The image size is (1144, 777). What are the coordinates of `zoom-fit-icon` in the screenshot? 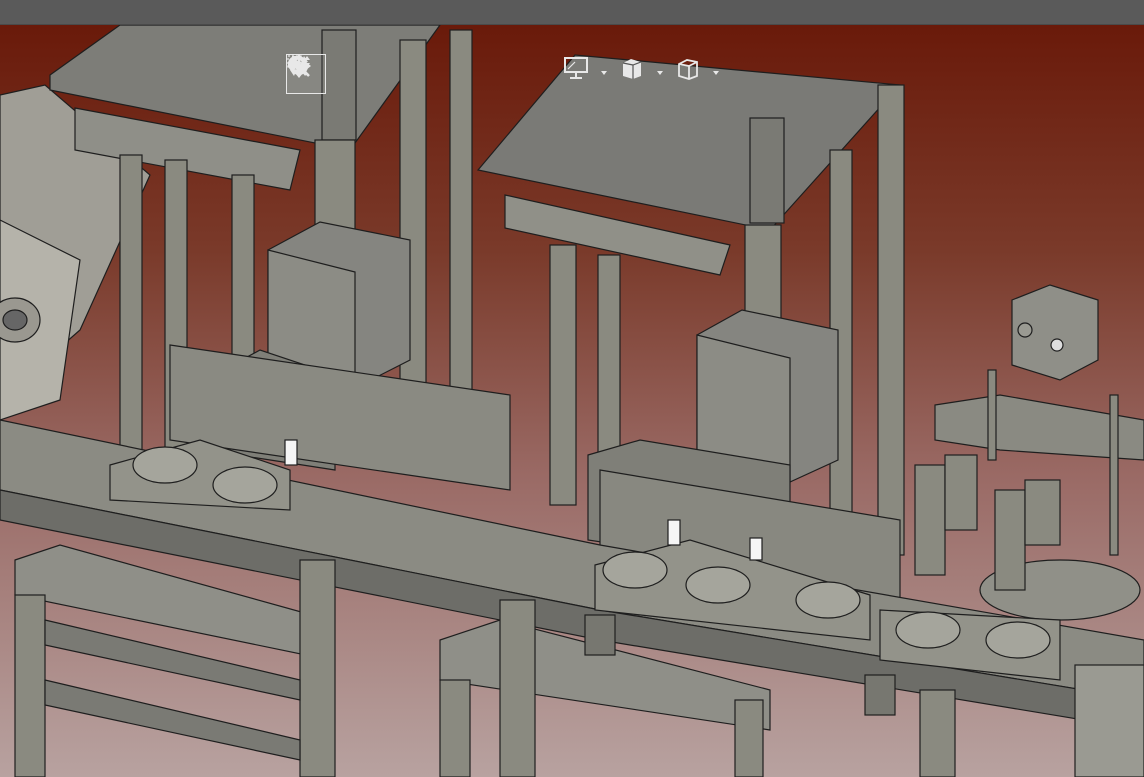 It's located at (299, 66).